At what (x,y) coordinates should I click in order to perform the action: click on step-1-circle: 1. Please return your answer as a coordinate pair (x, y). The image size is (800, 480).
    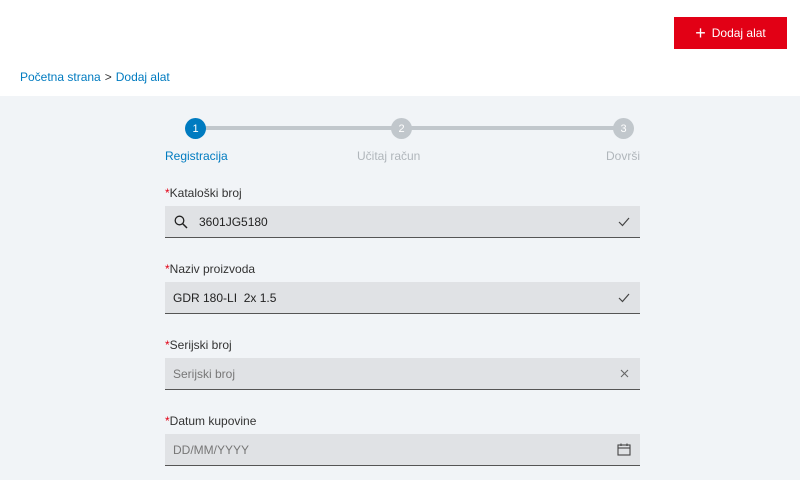
    Looking at the image, I should click on (195, 128).